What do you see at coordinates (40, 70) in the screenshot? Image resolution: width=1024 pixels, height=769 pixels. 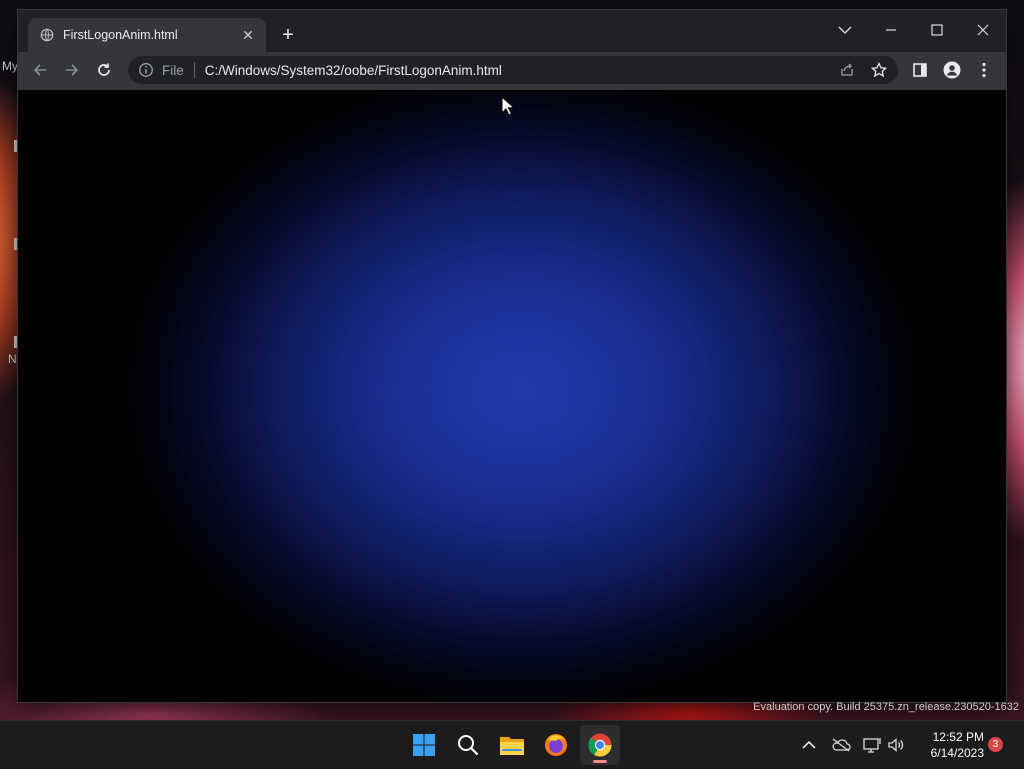 I see `back-button` at bounding box center [40, 70].